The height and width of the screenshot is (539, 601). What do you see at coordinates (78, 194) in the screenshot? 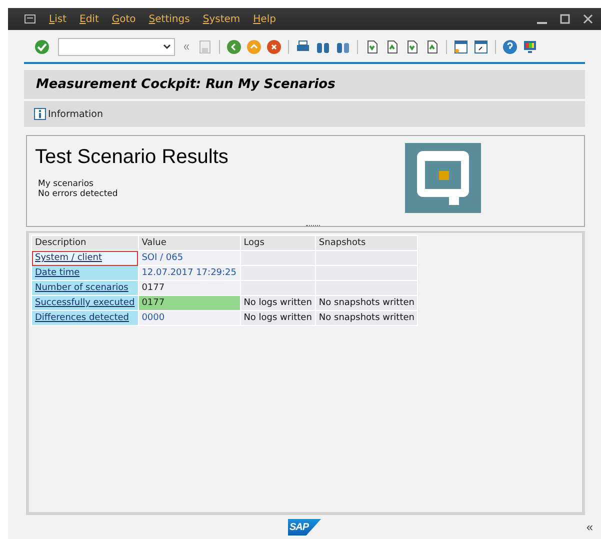
I see `header-text: No errors detected` at bounding box center [78, 194].